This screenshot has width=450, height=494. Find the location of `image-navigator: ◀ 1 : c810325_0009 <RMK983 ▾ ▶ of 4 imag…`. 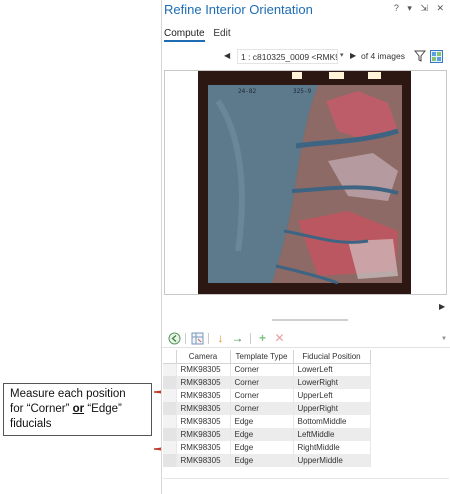

image-navigator: ◀ 1 : c810325_0009 <RMK983 ▾ ▶ of 4 imag… is located at coordinates (306, 57).